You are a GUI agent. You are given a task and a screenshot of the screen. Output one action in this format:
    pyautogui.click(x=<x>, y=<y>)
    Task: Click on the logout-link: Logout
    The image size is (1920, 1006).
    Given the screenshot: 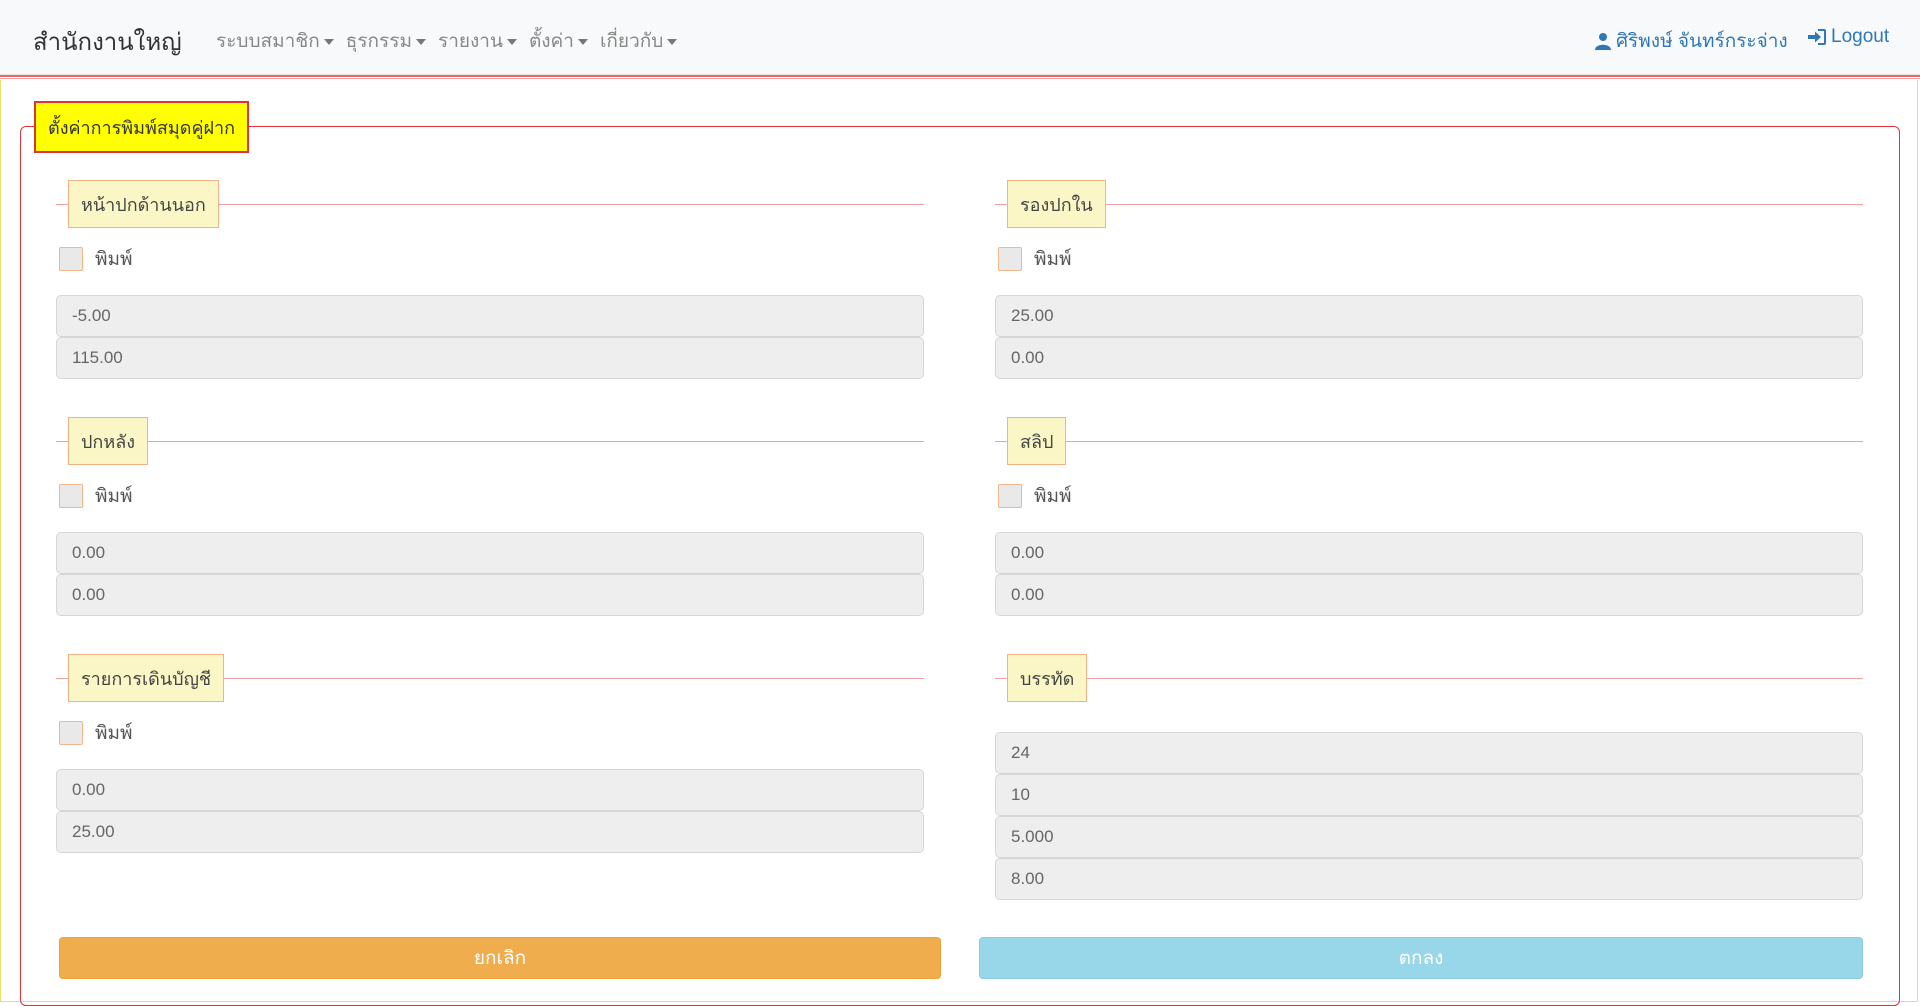 What is the action you would take?
    pyautogui.click(x=1848, y=37)
    